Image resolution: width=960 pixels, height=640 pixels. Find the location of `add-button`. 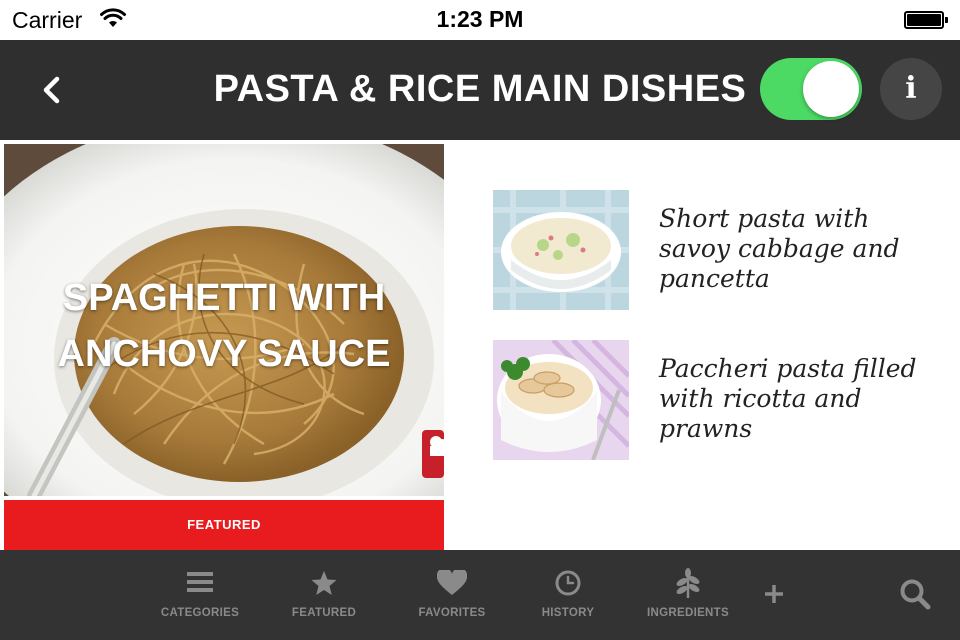

add-button is located at coordinates (774, 595).